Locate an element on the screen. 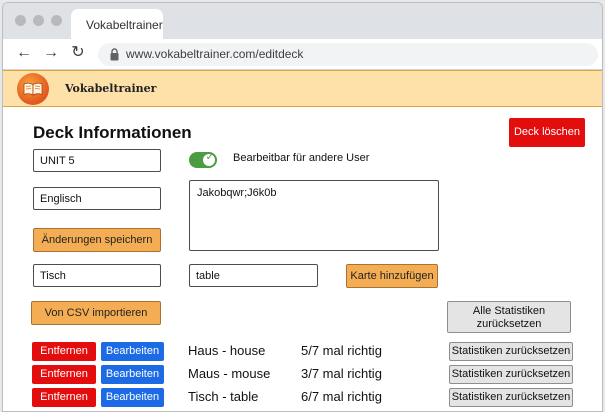 The image size is (605, 412). editable-toggle: ✓ is located at coordinates (203, 160).